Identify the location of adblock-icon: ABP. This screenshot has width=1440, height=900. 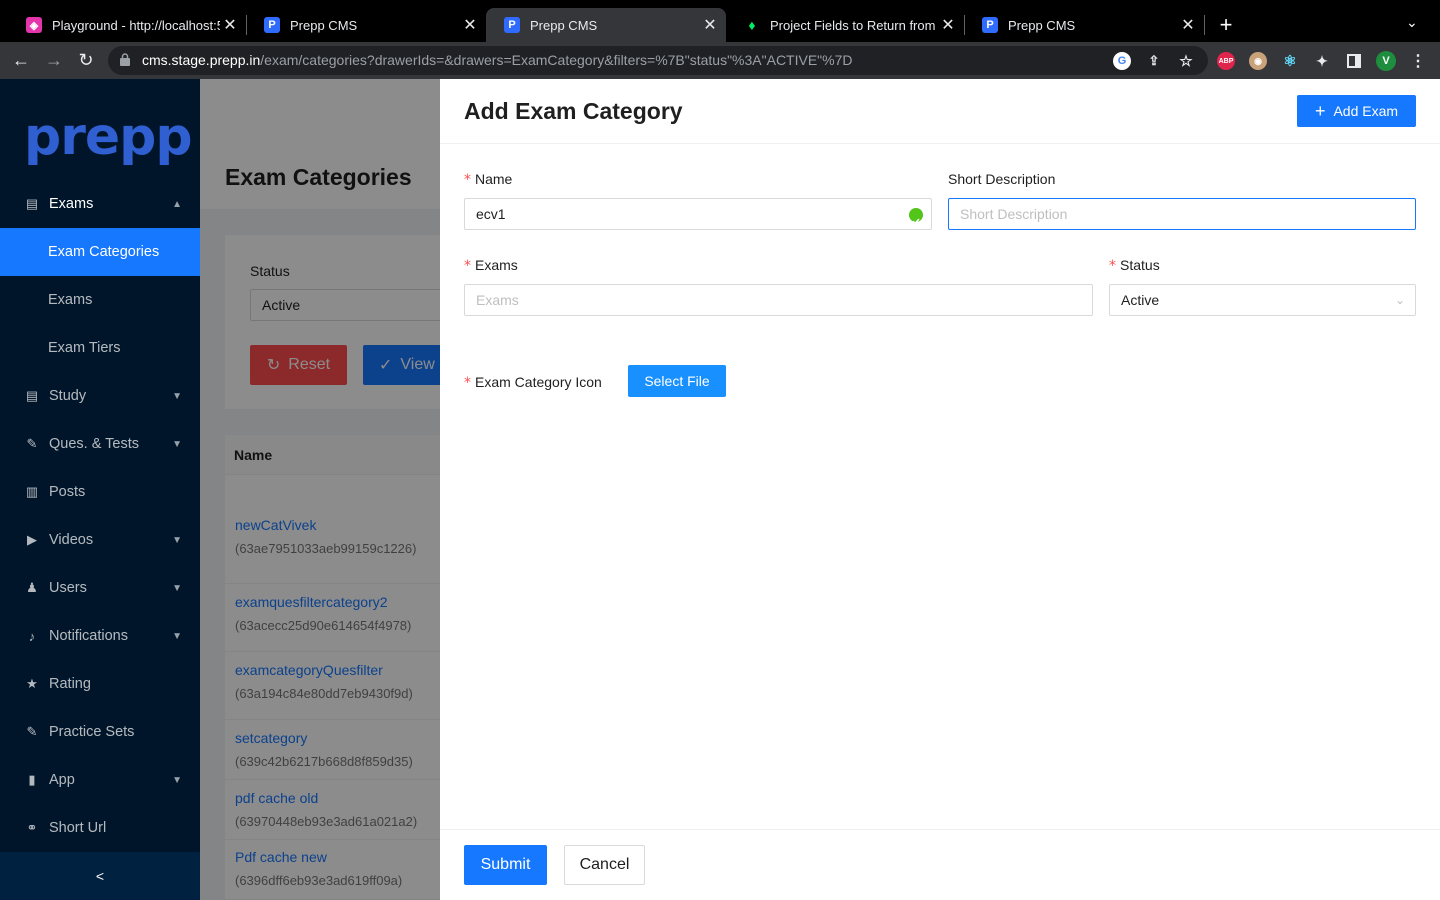
(1226, 61).